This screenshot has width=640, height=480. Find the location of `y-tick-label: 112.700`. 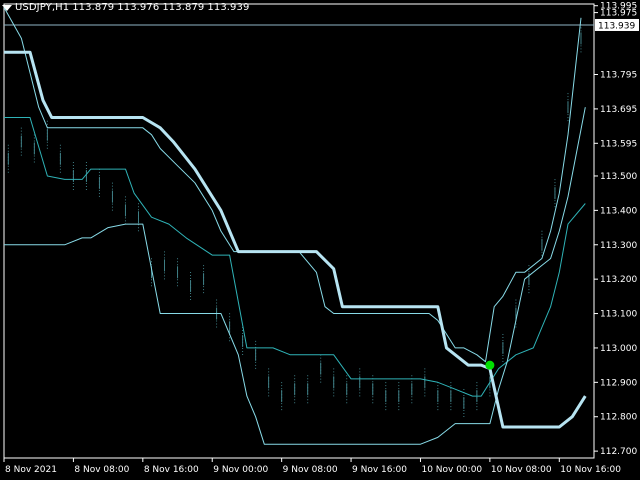

y-tick-label: 112.700 is located at coordinates (618, 452).